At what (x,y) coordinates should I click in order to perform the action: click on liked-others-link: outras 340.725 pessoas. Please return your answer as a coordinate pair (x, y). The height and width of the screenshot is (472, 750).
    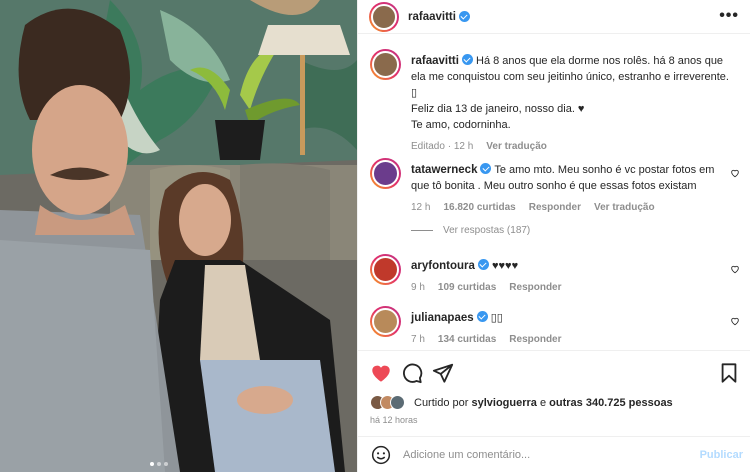
    Looking at the image, I should click on (611, 403).